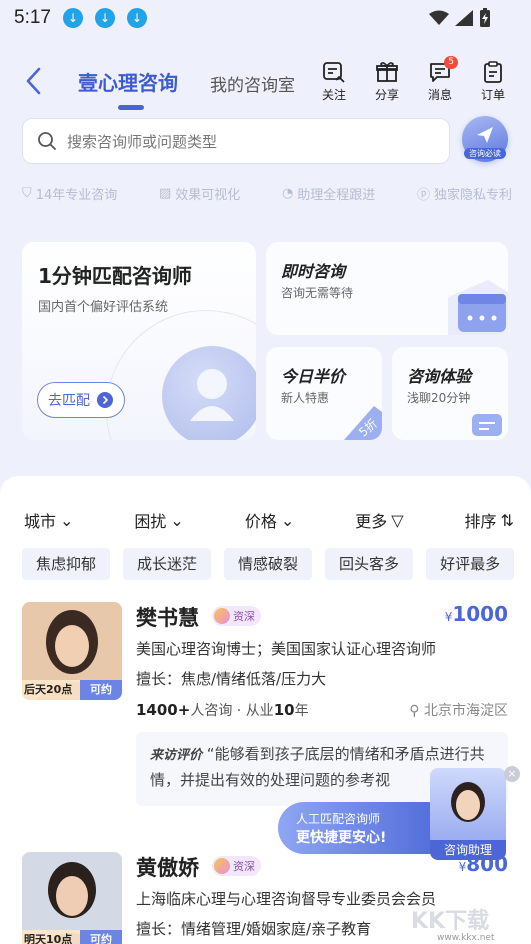 The height and width of the screenshot is (944, 531). Describe the element at coordinates (485, 153) in the screenshot. I see `must-read-label: 咨询必读` at that location.